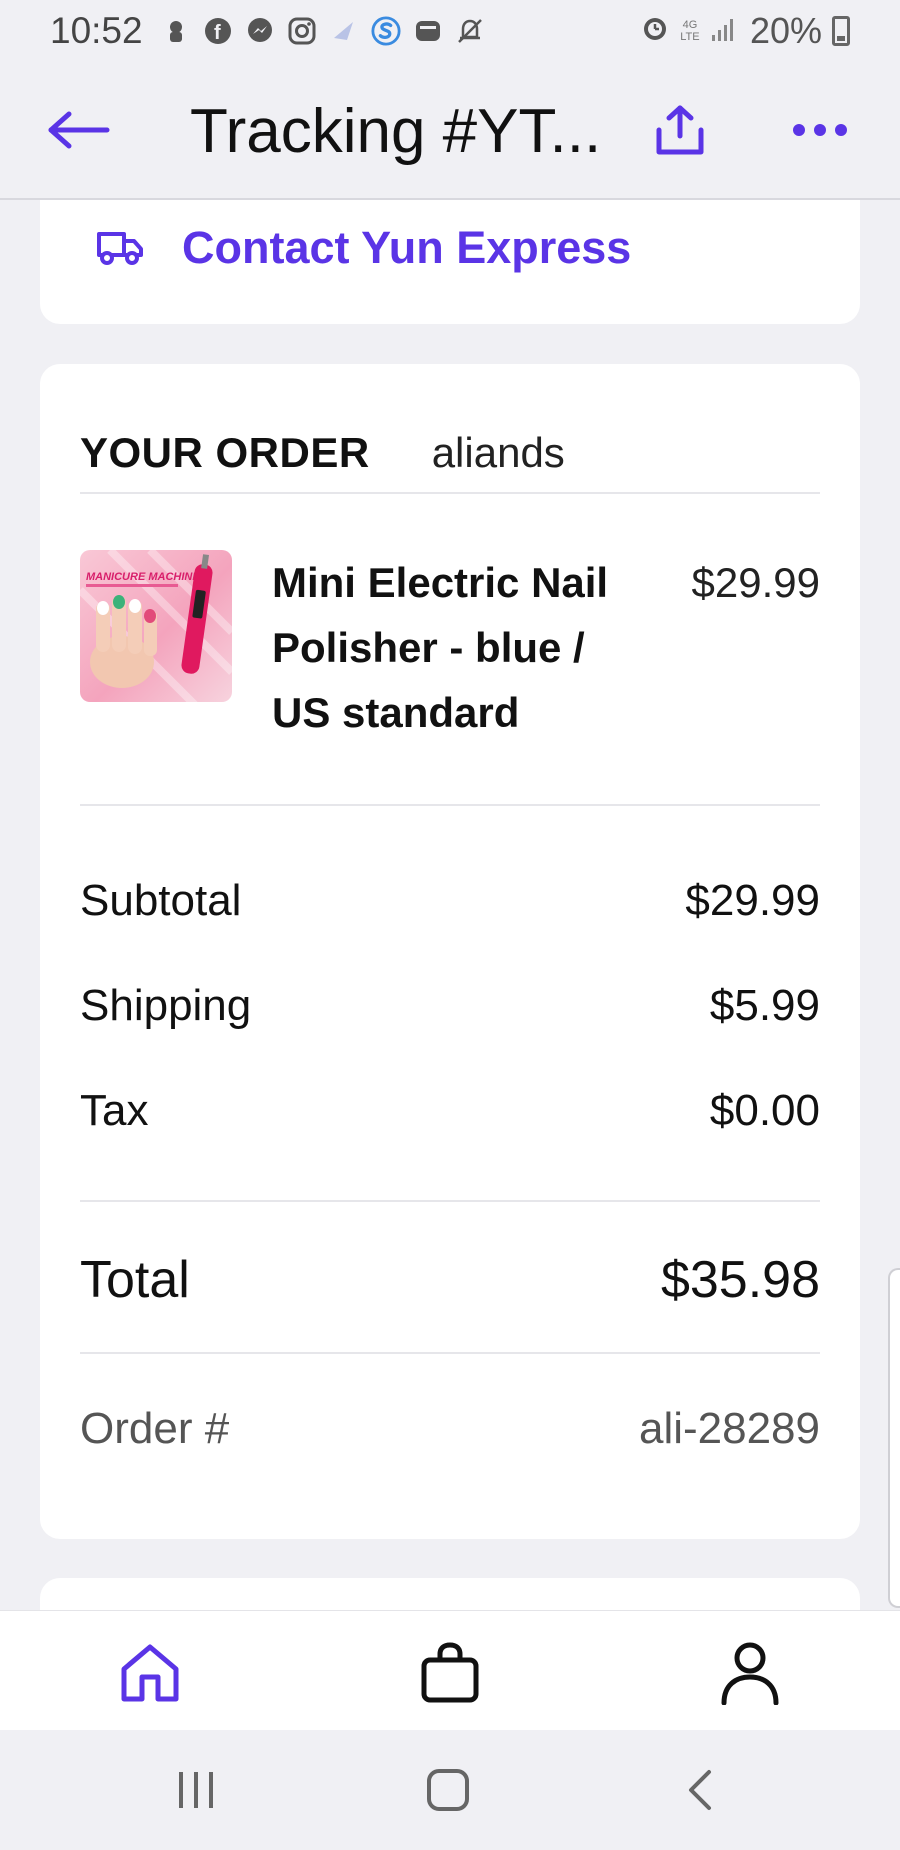 This screenshot has height=1850, width=900. What do you see at coordinates (764, 1110) in the screenshot?
I see `tax-value: $0.00` at bounding box center [764, 1110].